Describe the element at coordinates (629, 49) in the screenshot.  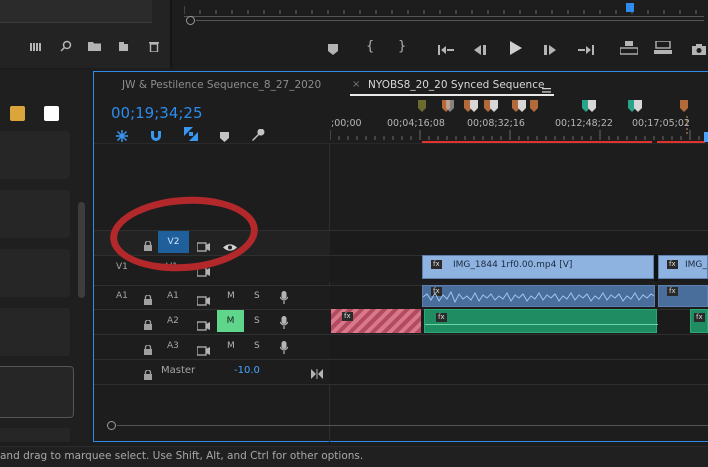
I see `lift-icon` at that location.